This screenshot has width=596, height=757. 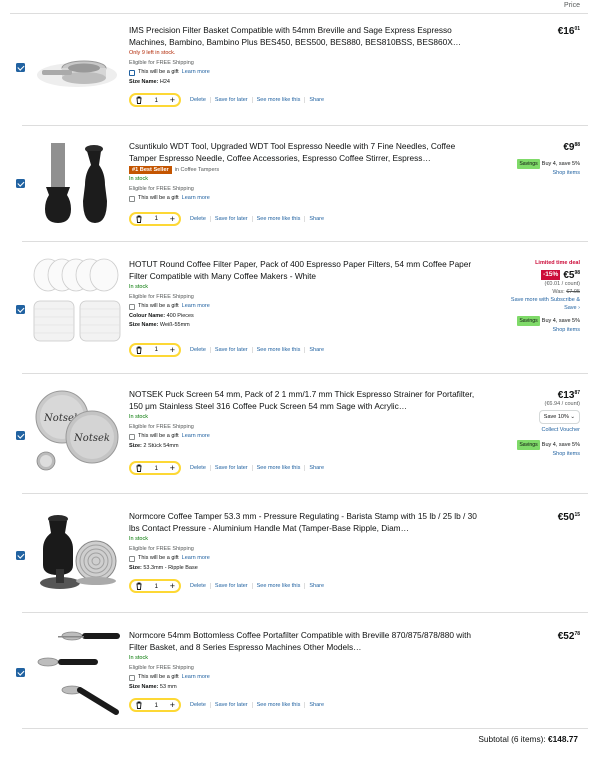 What do you see at coordinates (577, 273) in the screenshot?
I see `price-fraction: 98` at bounding box center [577, 273].